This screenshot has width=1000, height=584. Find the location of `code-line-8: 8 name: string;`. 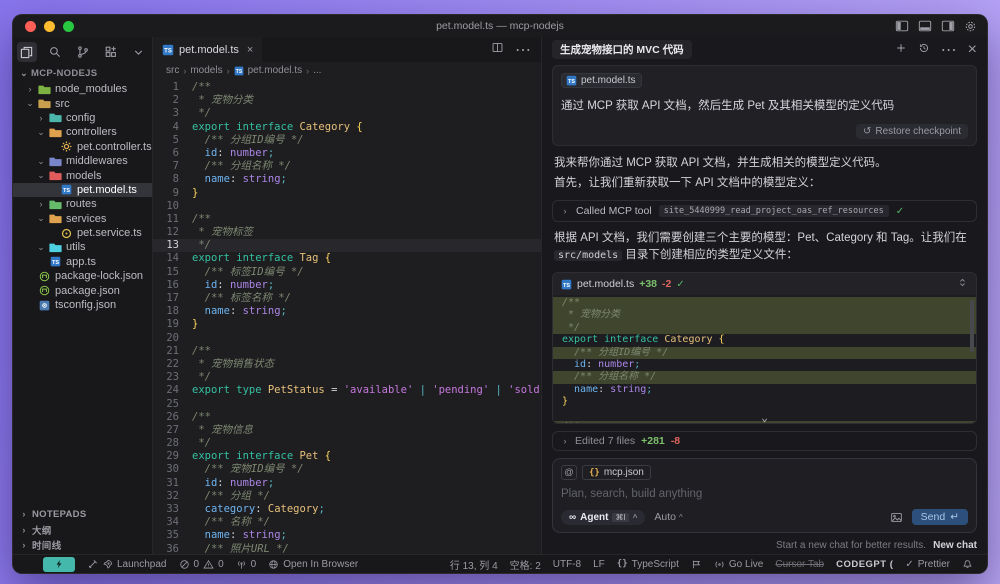

code-line-8: 8 name: string; is located at coordinates (347, 179).